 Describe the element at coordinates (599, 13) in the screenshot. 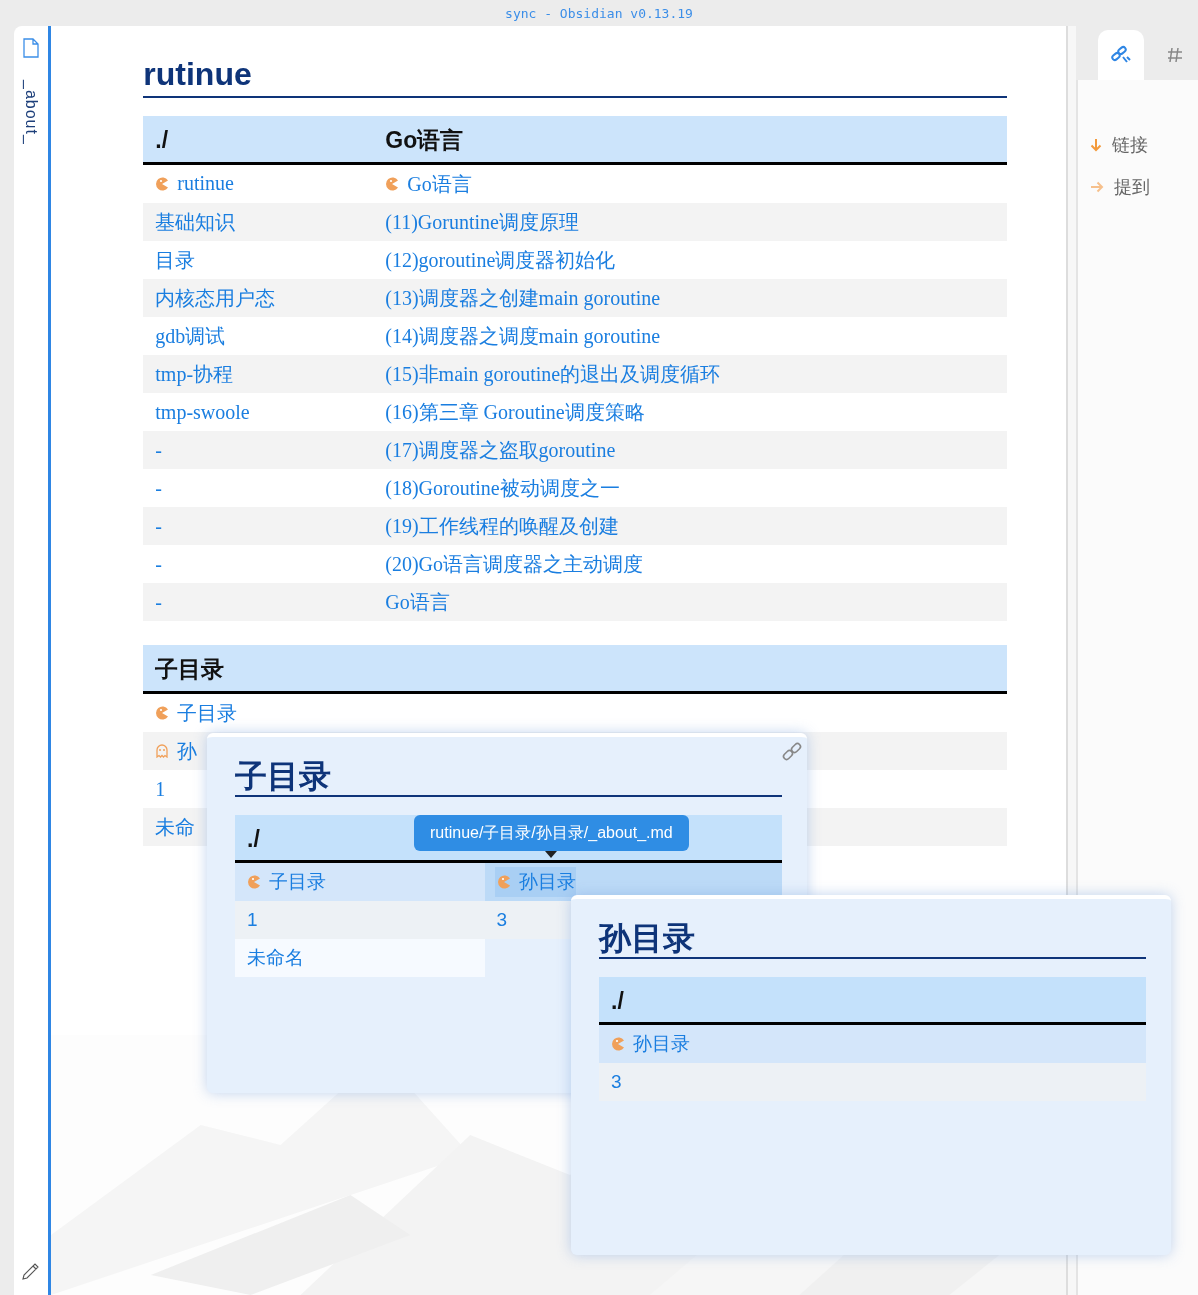

I see `window-title: sync - Obsidian v0.13.19` at that location.